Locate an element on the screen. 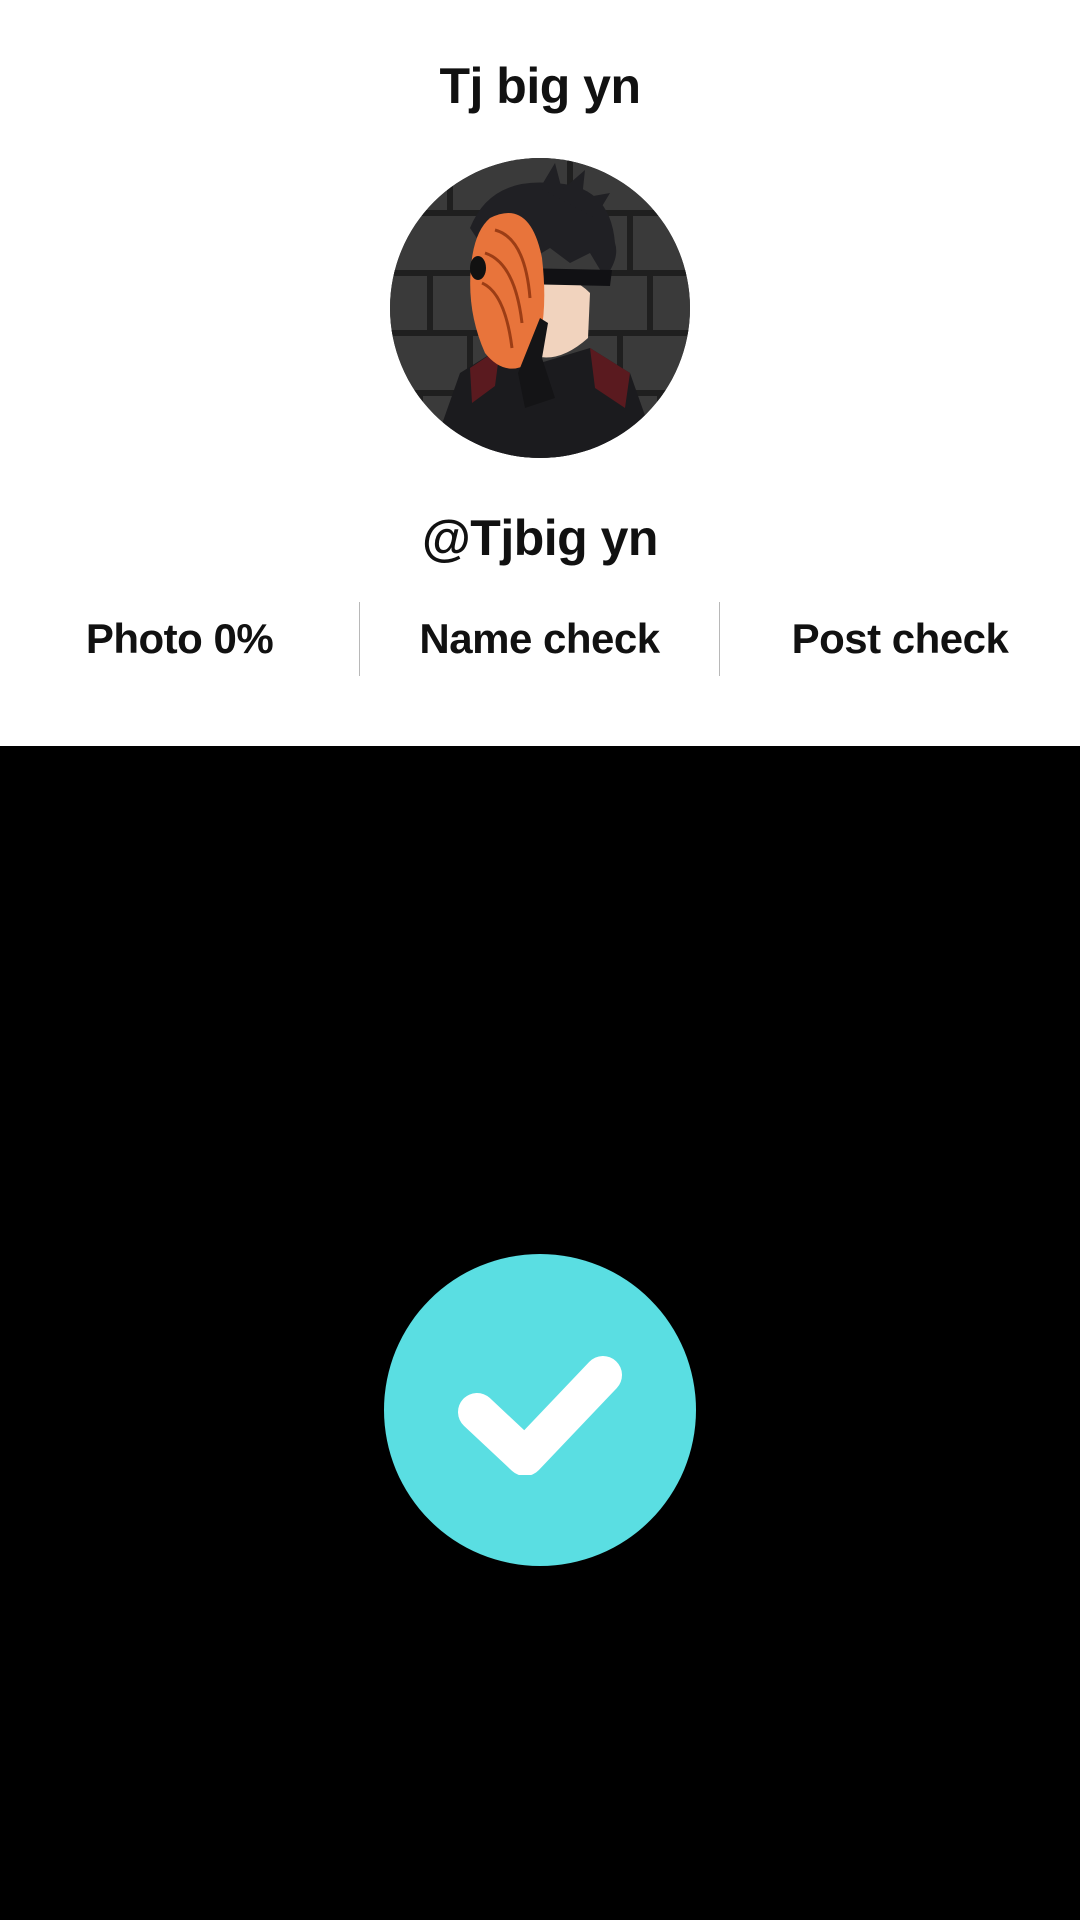  post-check-tab: Post check is located at coordinates (900, 639).